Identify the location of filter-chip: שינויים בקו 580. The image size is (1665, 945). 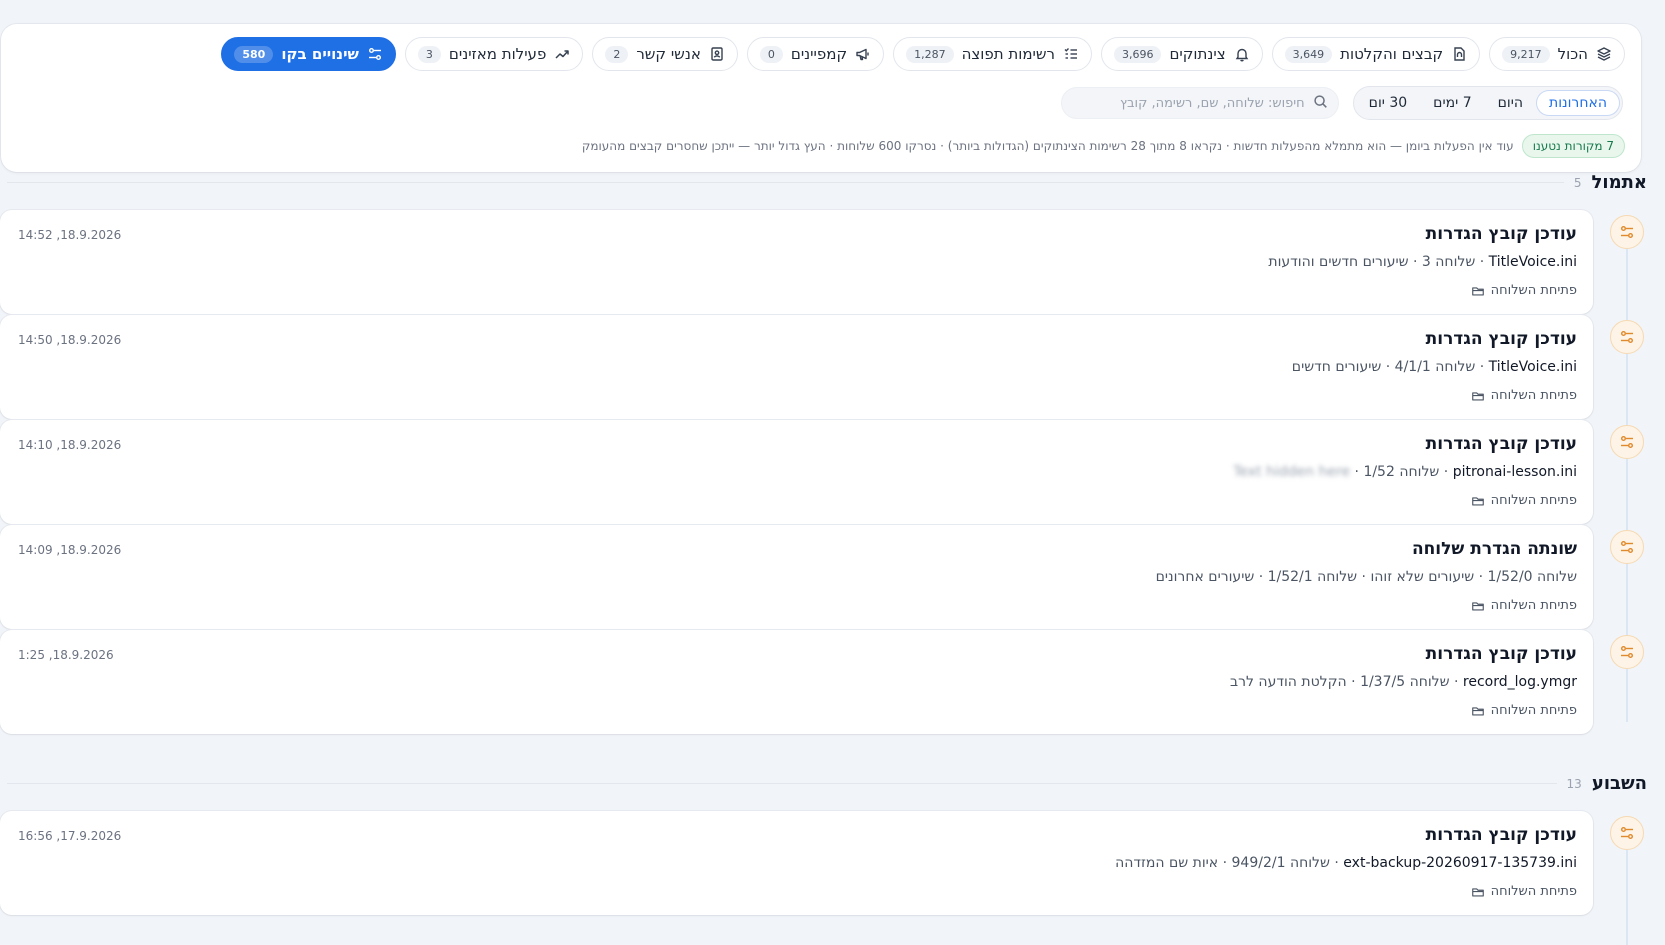
(308, 54).